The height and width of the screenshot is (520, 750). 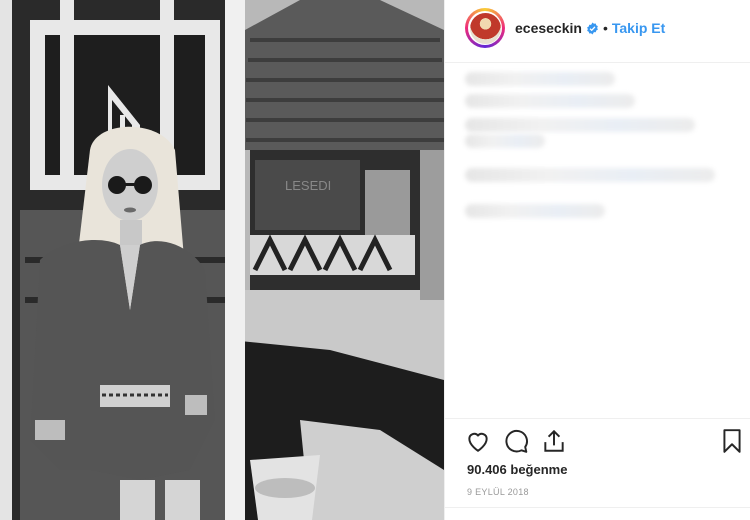 What do you see at coordinates (638, 28) in the screenshot?
I see `follow-button: Takip Et` at bounding box center [638, 28].